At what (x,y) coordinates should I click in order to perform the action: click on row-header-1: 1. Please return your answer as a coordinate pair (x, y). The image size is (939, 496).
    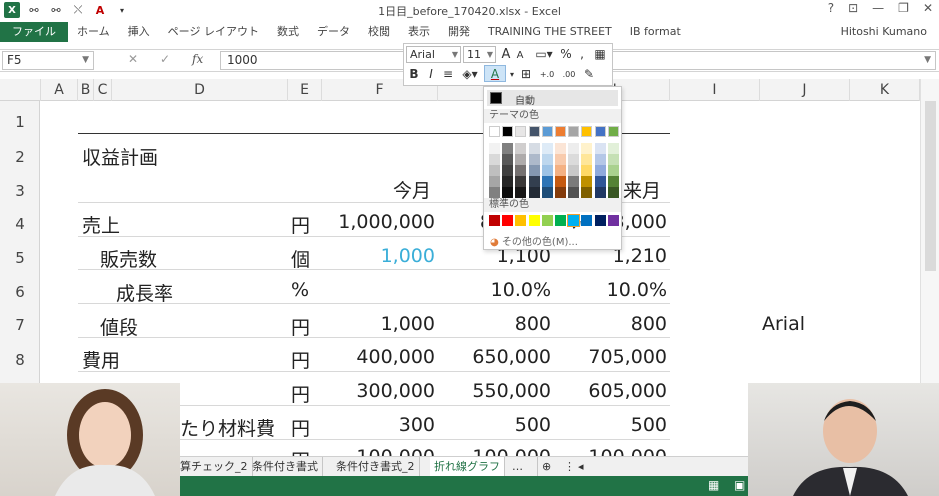
    Looking at the image, I should click on (20, 122).